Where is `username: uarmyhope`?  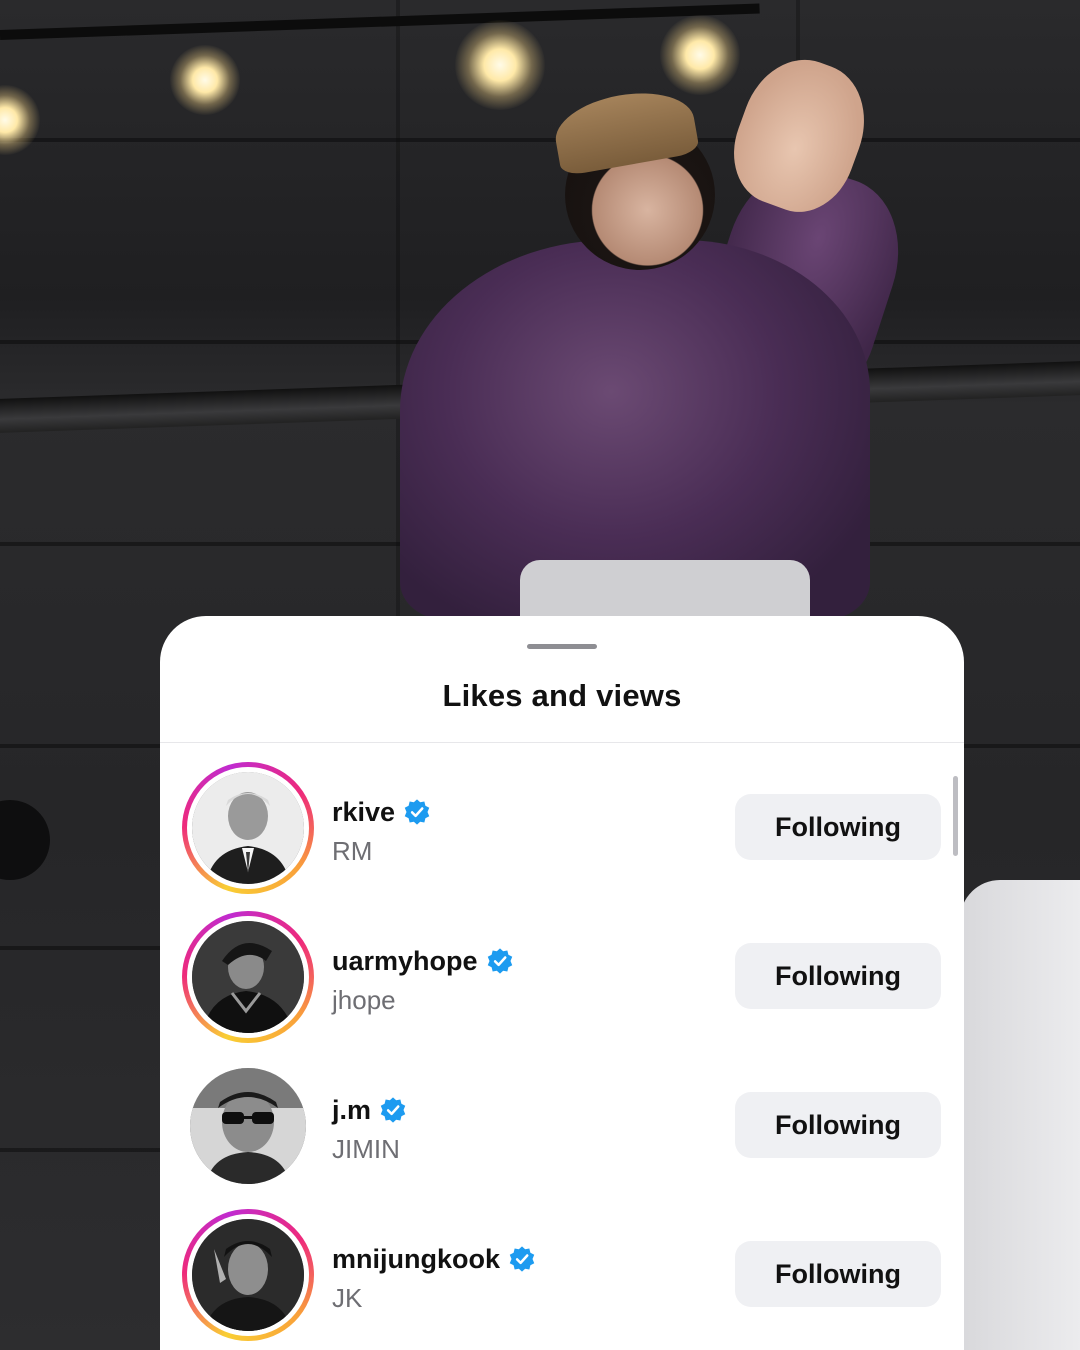
username: uarmyhope is located at coordinates (405, 961).